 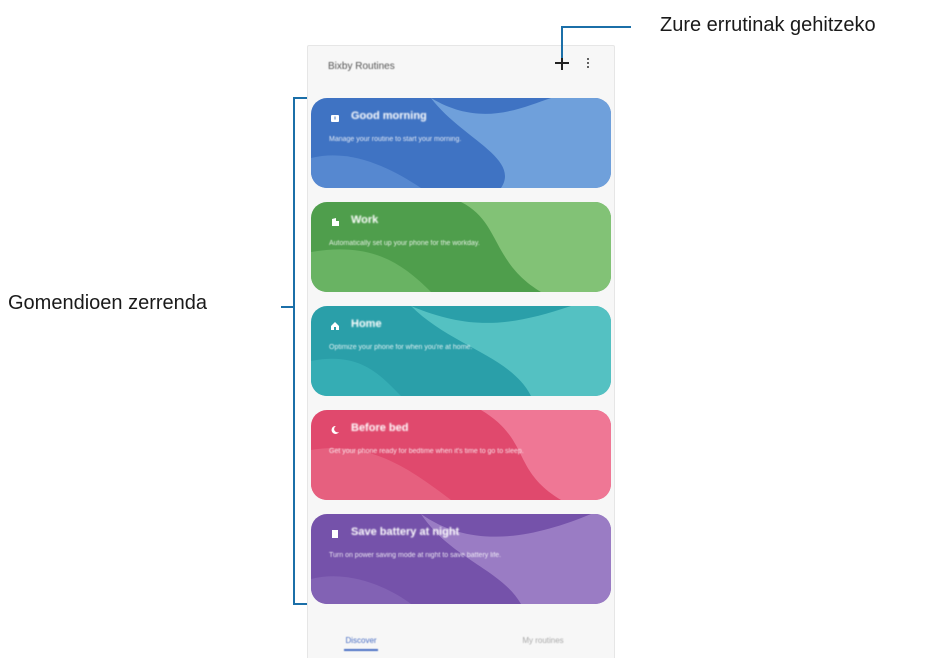 What do you see at coordinates (287, 307) in the screenshot?
I see `bracket-label-tick` at bounding box center [287, 307].